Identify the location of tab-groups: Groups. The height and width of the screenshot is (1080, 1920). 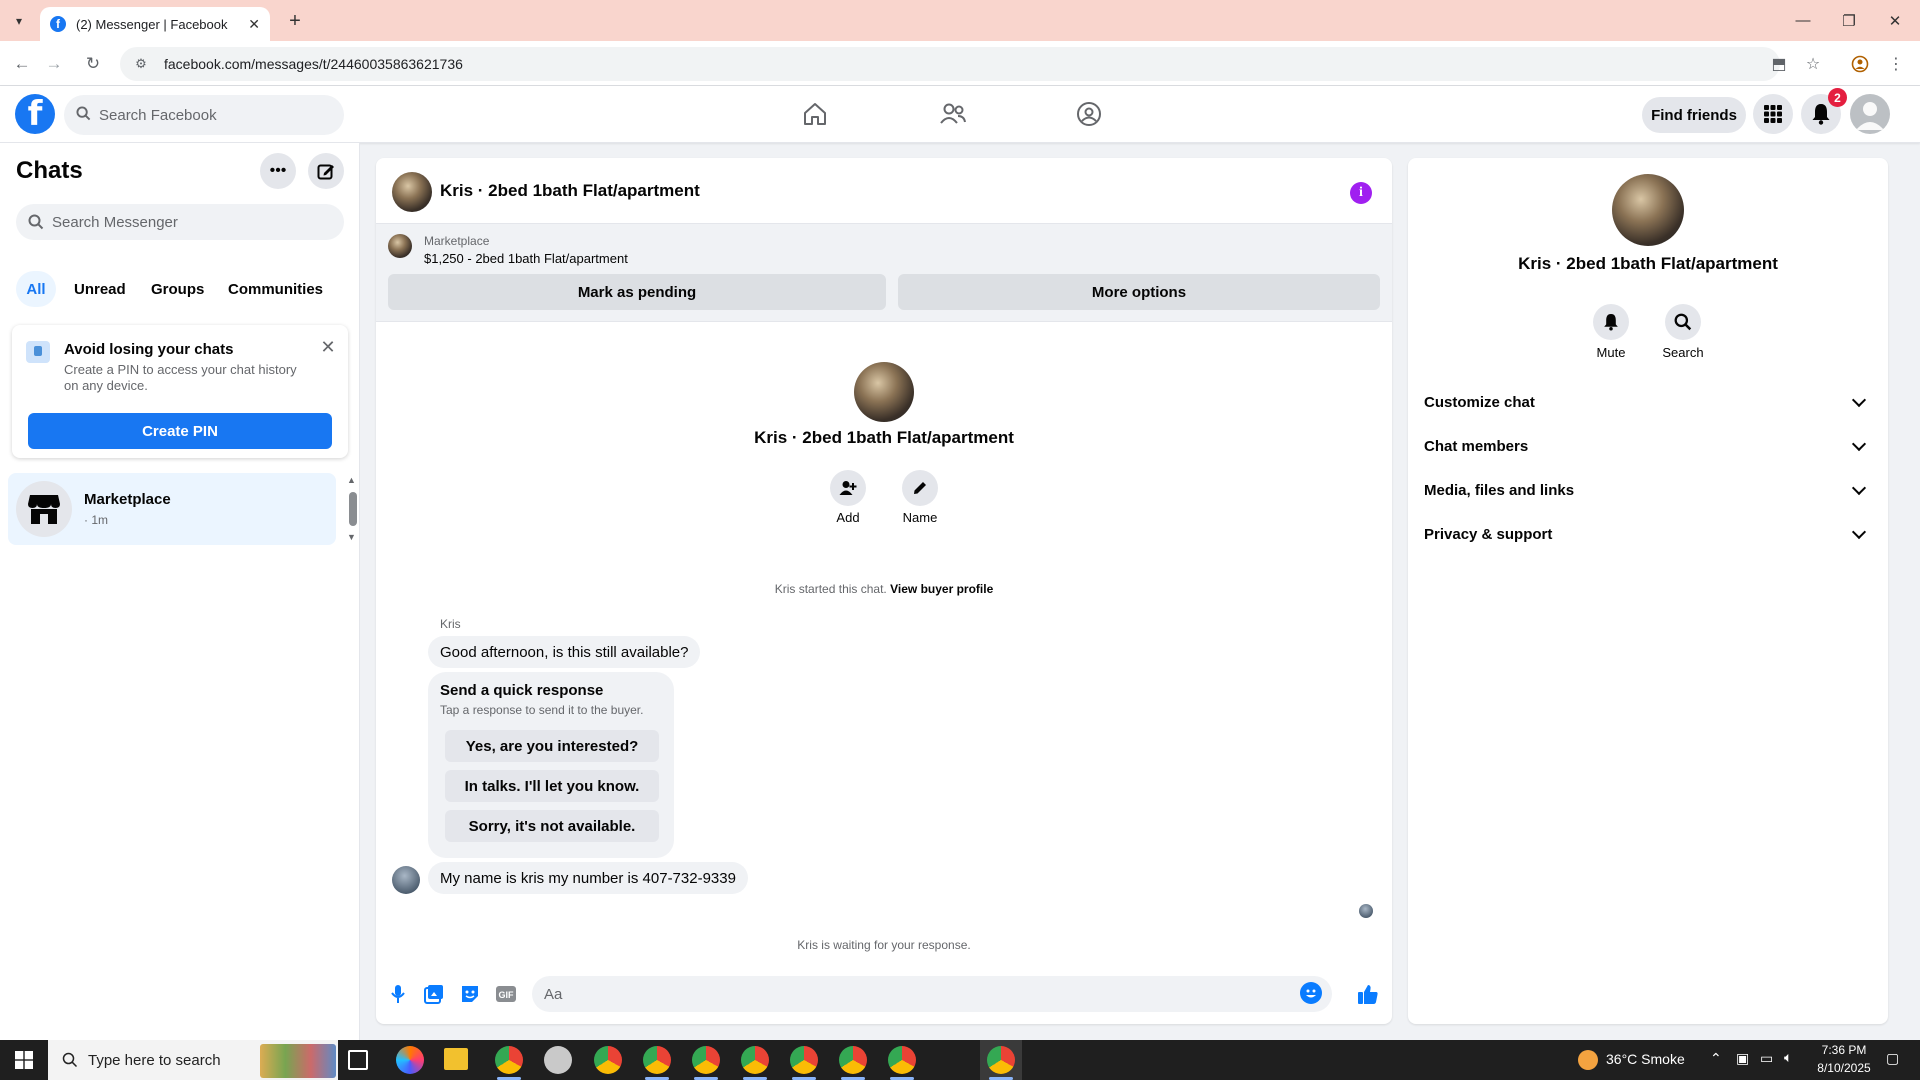
(177, 289).